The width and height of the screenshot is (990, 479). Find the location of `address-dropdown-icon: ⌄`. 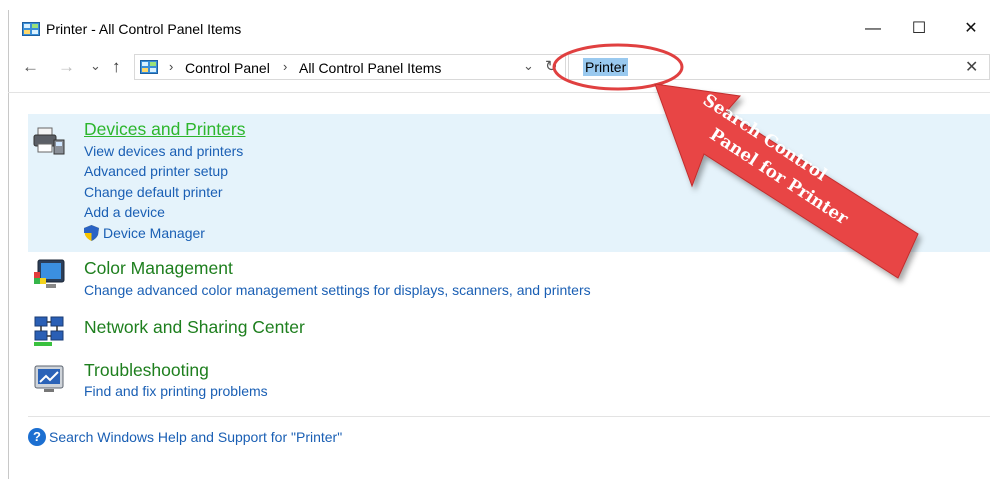

address-dropdown-icon: ⌄ is located at coordinates (528, 66).